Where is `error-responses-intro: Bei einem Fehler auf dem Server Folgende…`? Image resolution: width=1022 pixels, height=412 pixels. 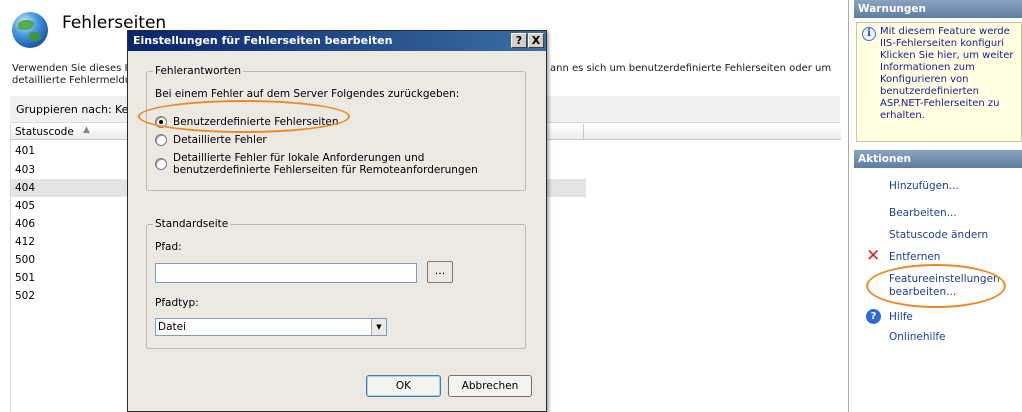
error-responses-intro: Bei einem Fehler auf dem Server Folgende… is located at coordinates (307, 94).